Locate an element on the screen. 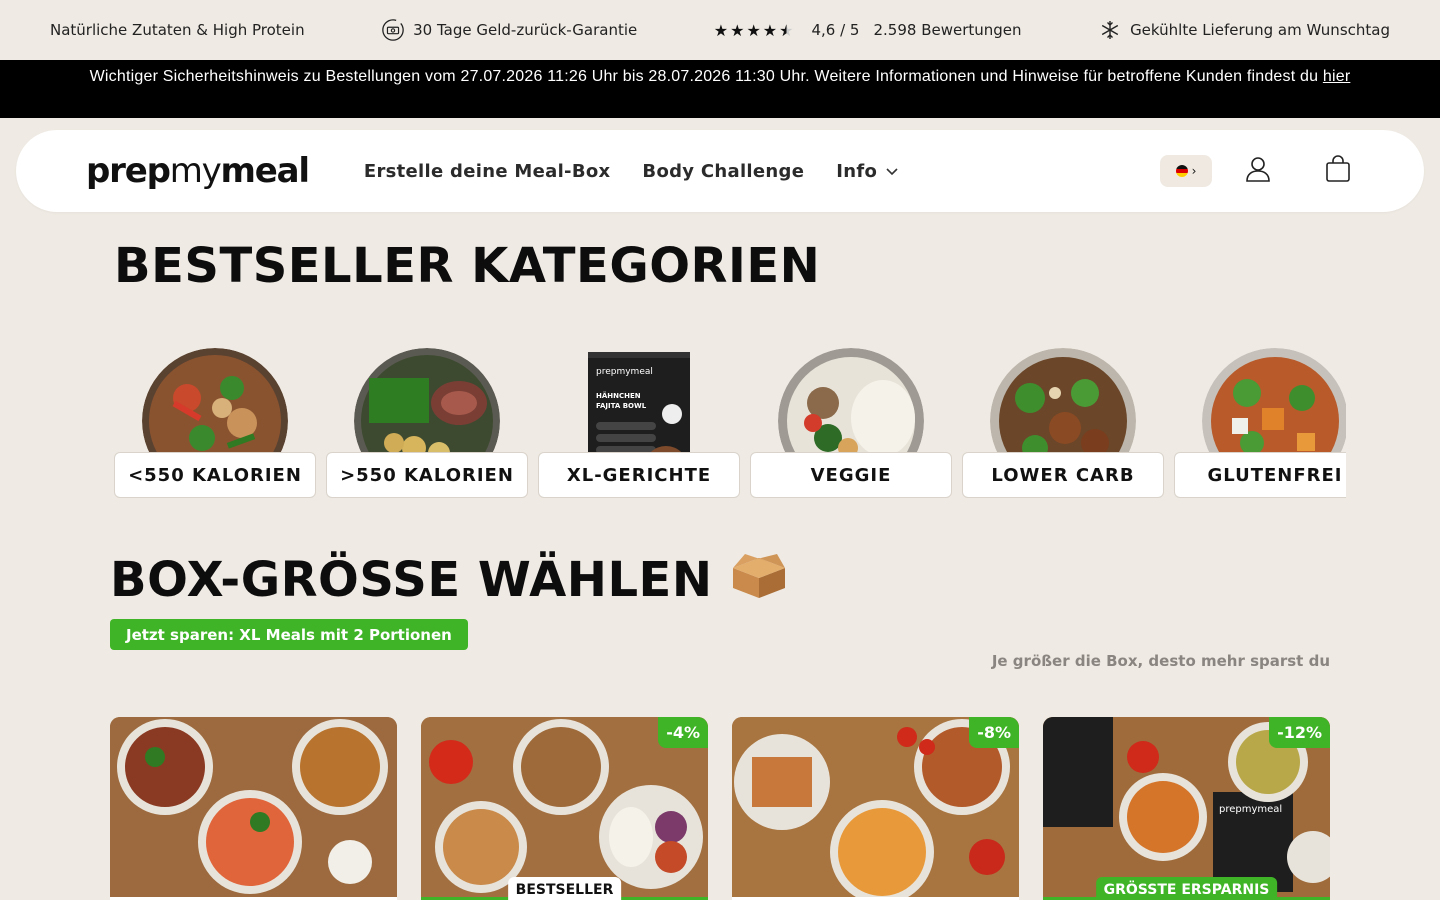 The image size is (1440, 900). logo-part-prep: prep is located at coordinates (128, 171).